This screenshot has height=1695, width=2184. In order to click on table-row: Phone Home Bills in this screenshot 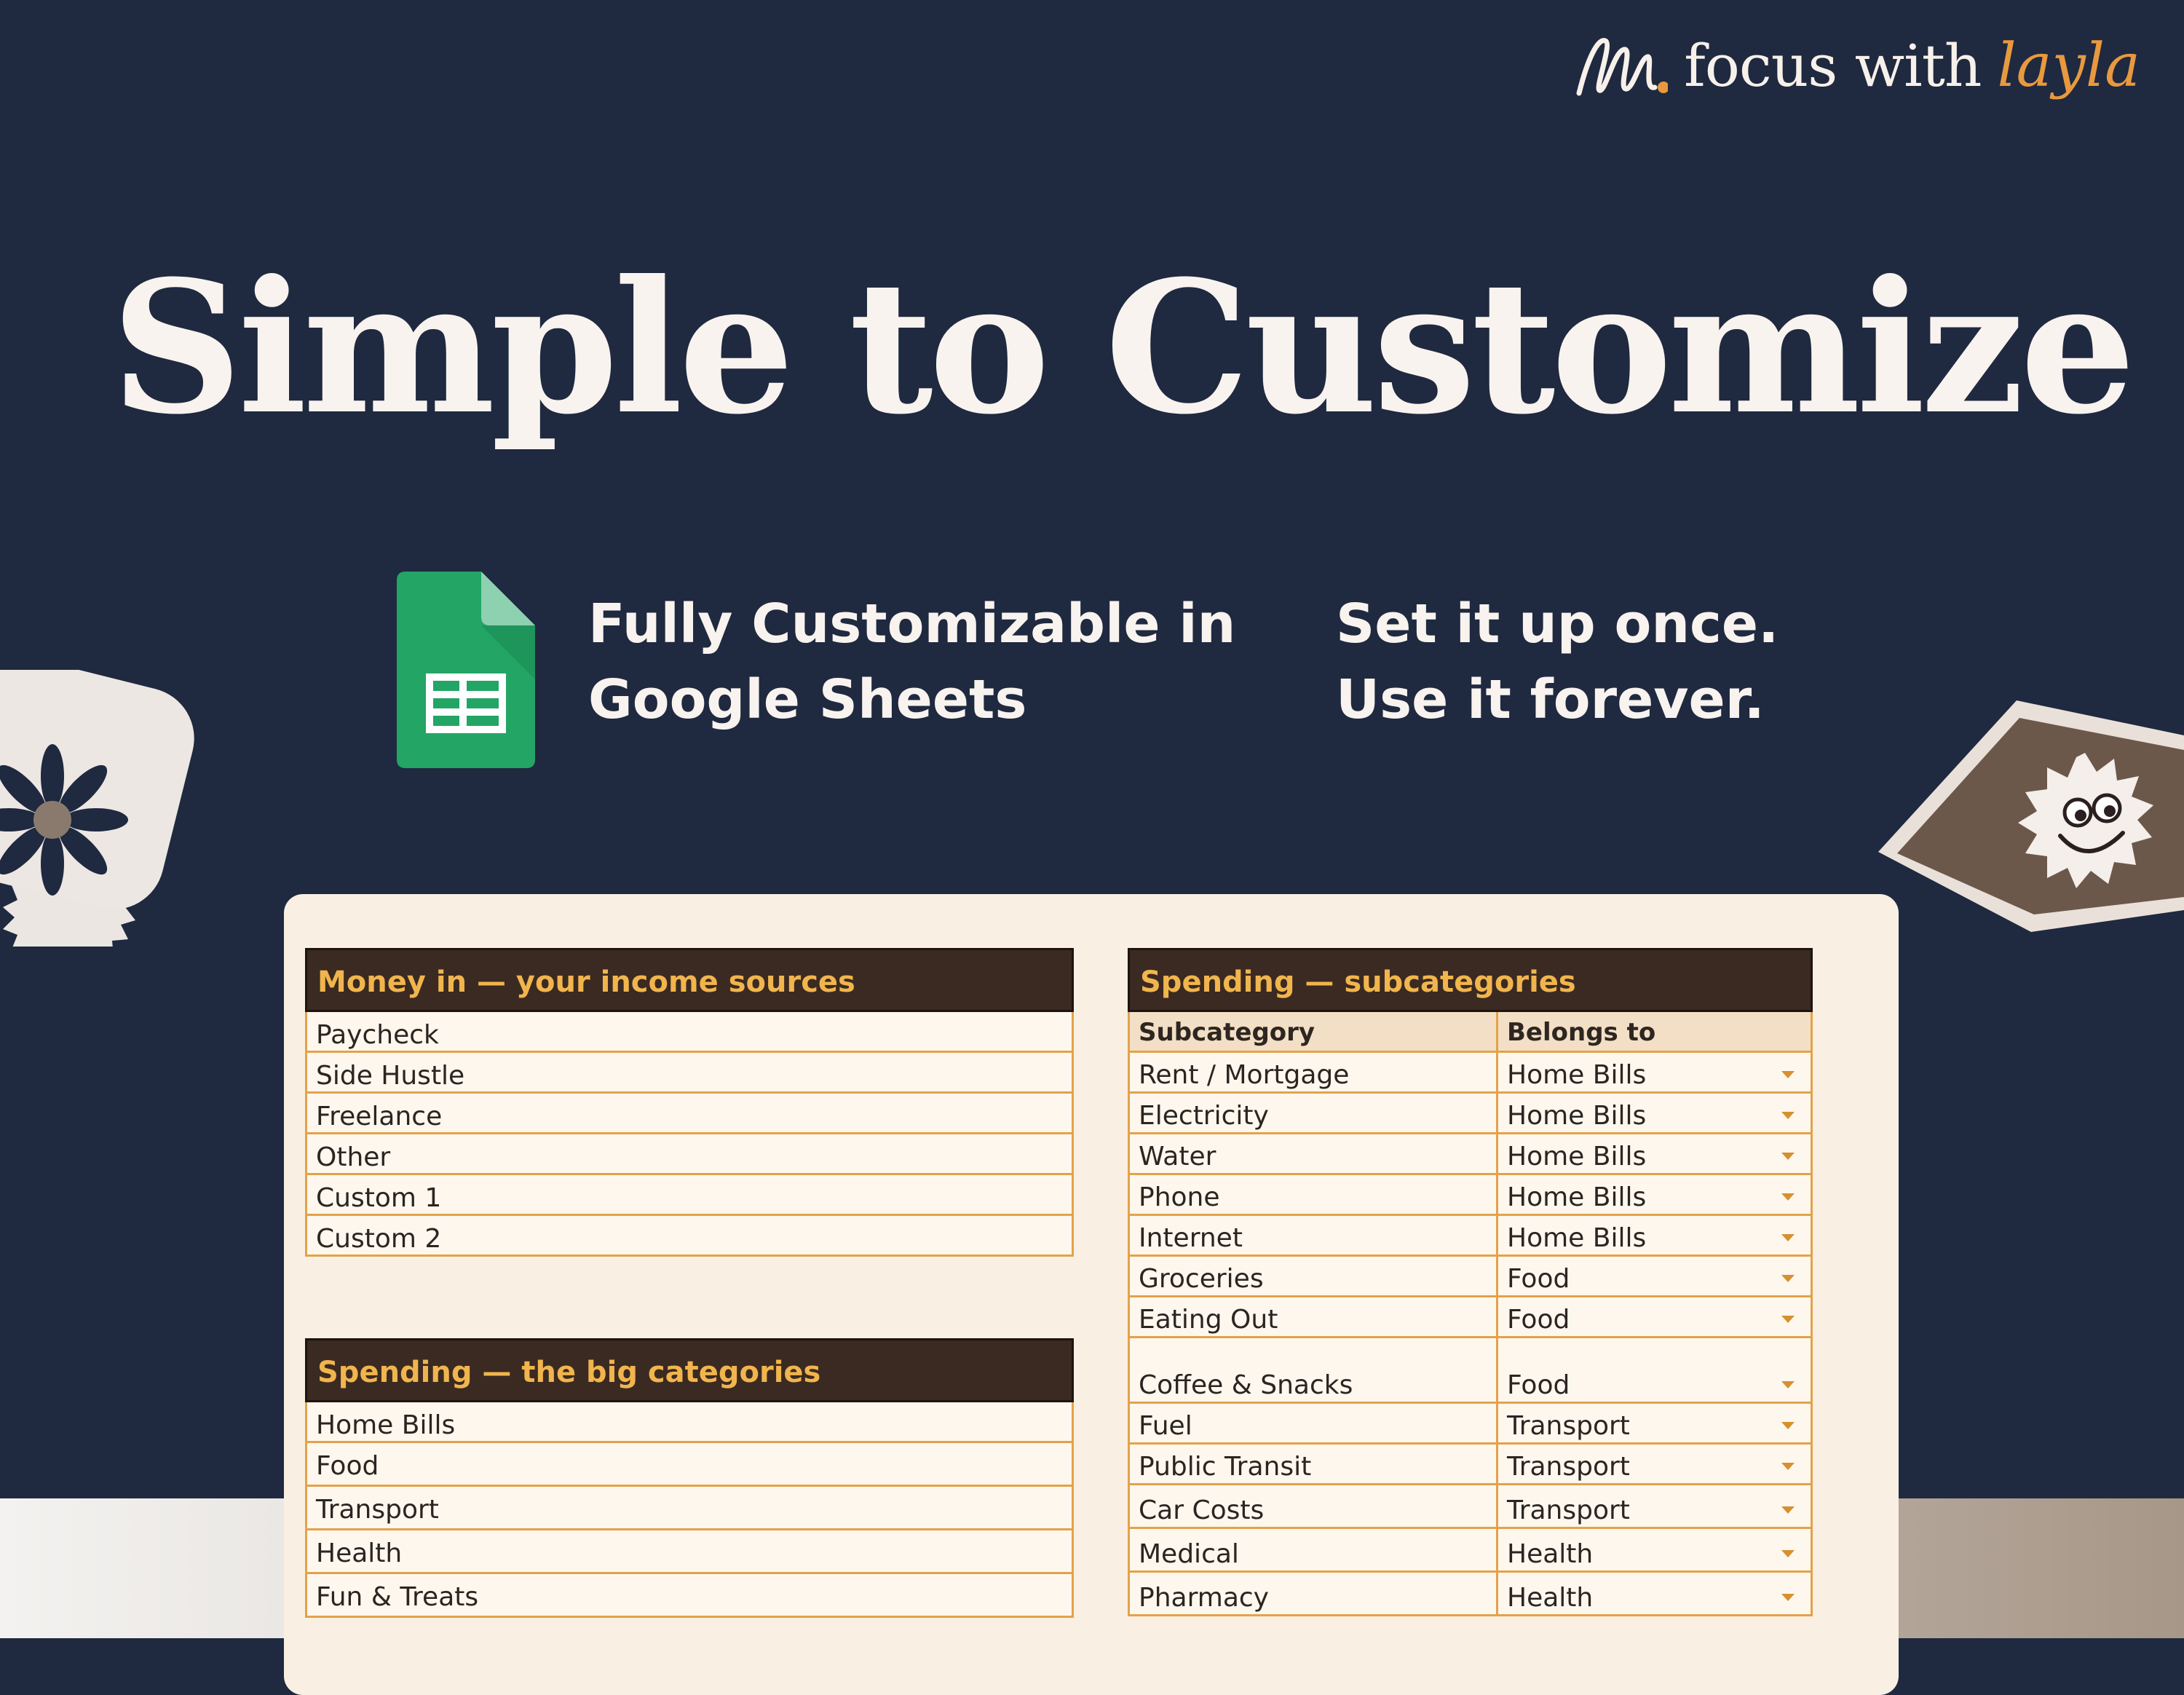, I will do `click(1470, 1195)`.